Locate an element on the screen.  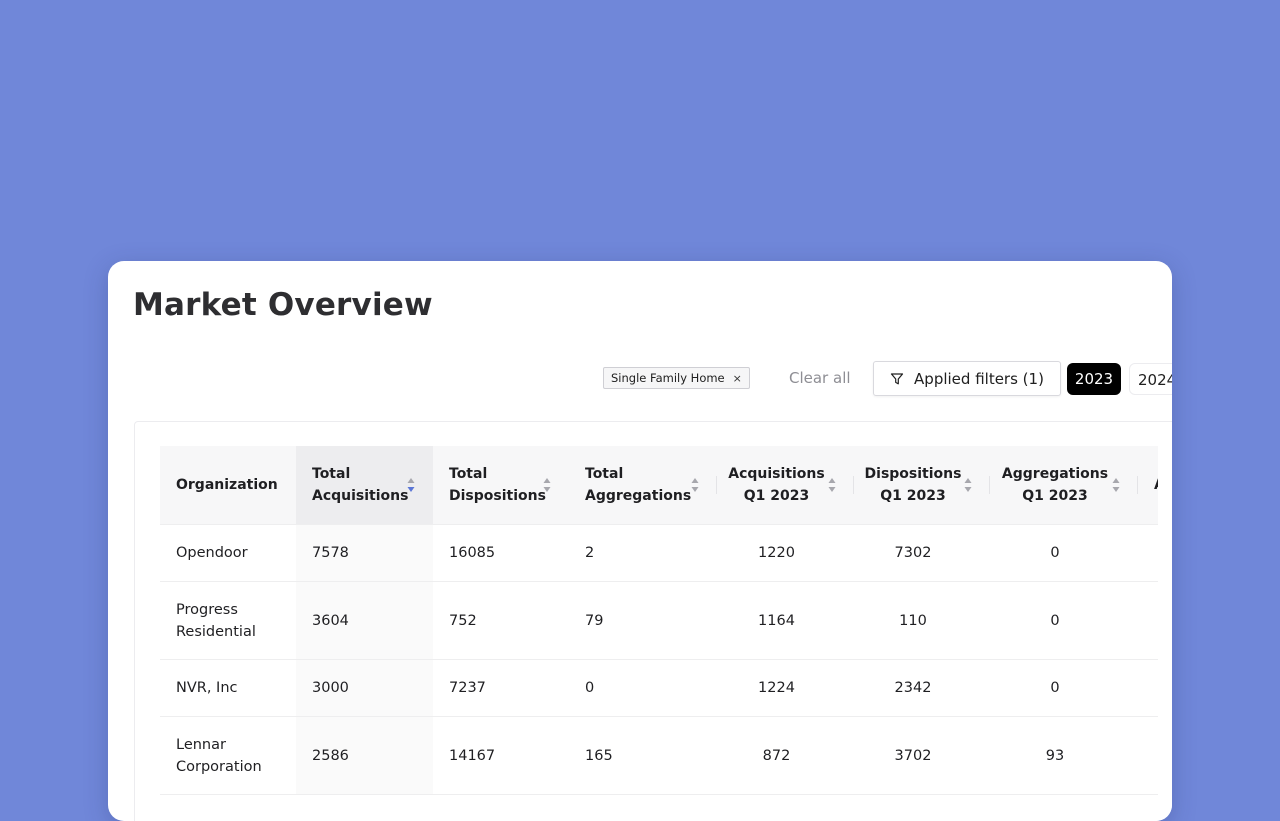
table-row: NVR, Inc 3000 7237 0 1224 2342 0 is located at coordinates (659, 688).